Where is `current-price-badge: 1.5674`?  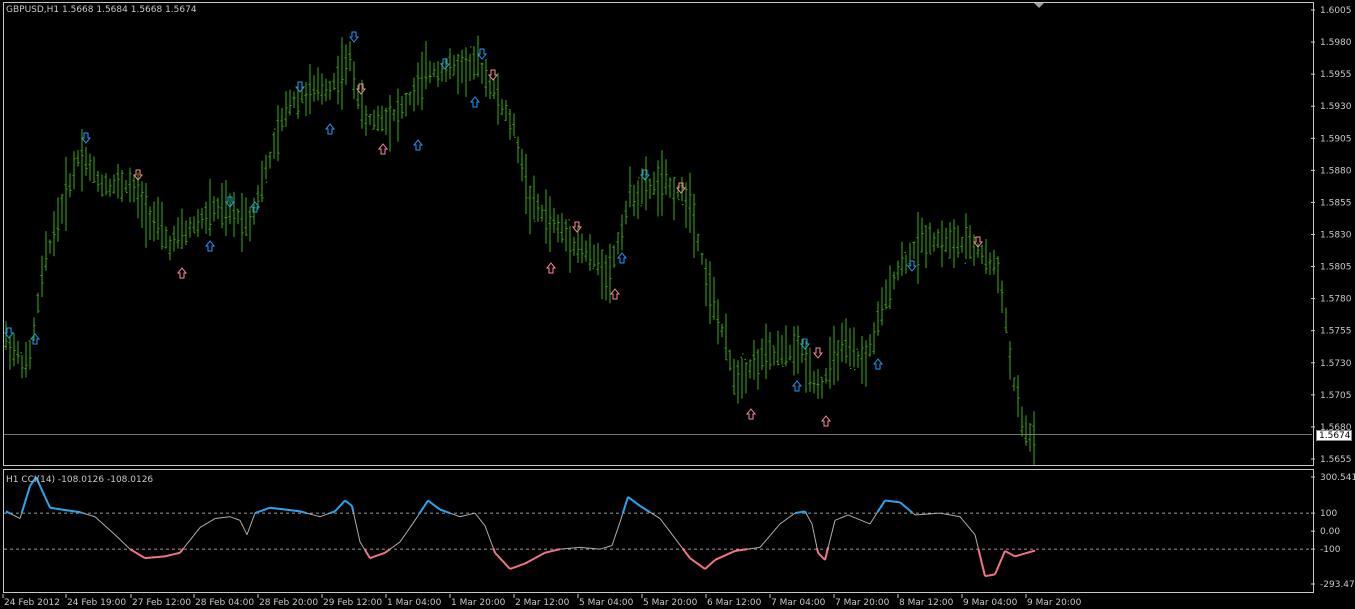
current-price-badge: 1.5674 is located at coordinates (1334, 435).